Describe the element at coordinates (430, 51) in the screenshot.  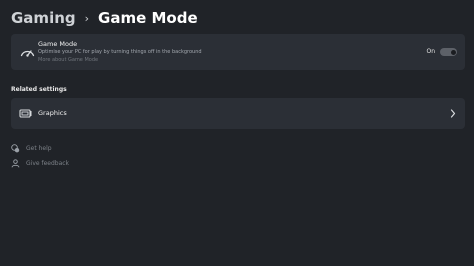
I see `toggle-state-label: On` at that location.